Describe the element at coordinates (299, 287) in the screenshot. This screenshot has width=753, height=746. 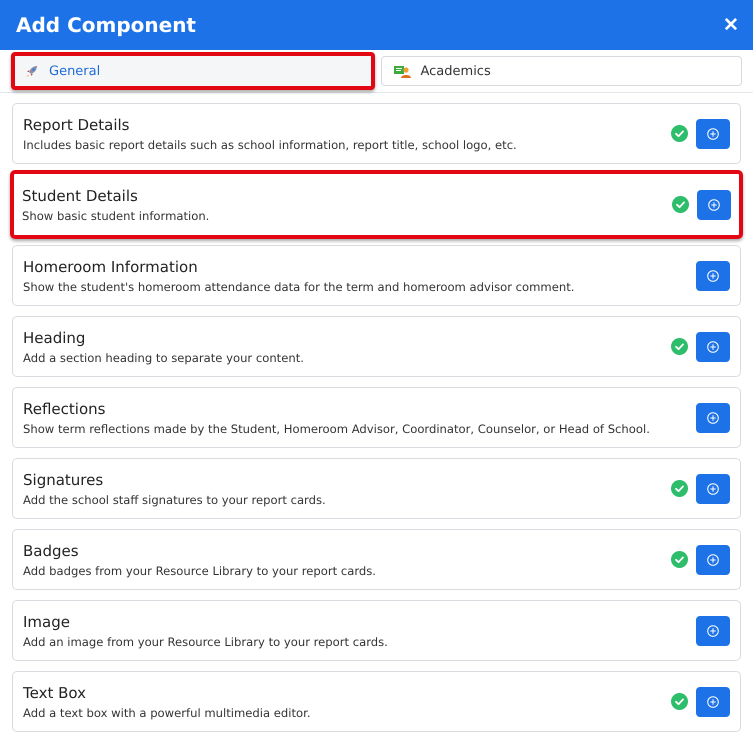
I see `component-description: Show the student's homeroom attendance data for the term and homeroom advisor comment.` at that location.